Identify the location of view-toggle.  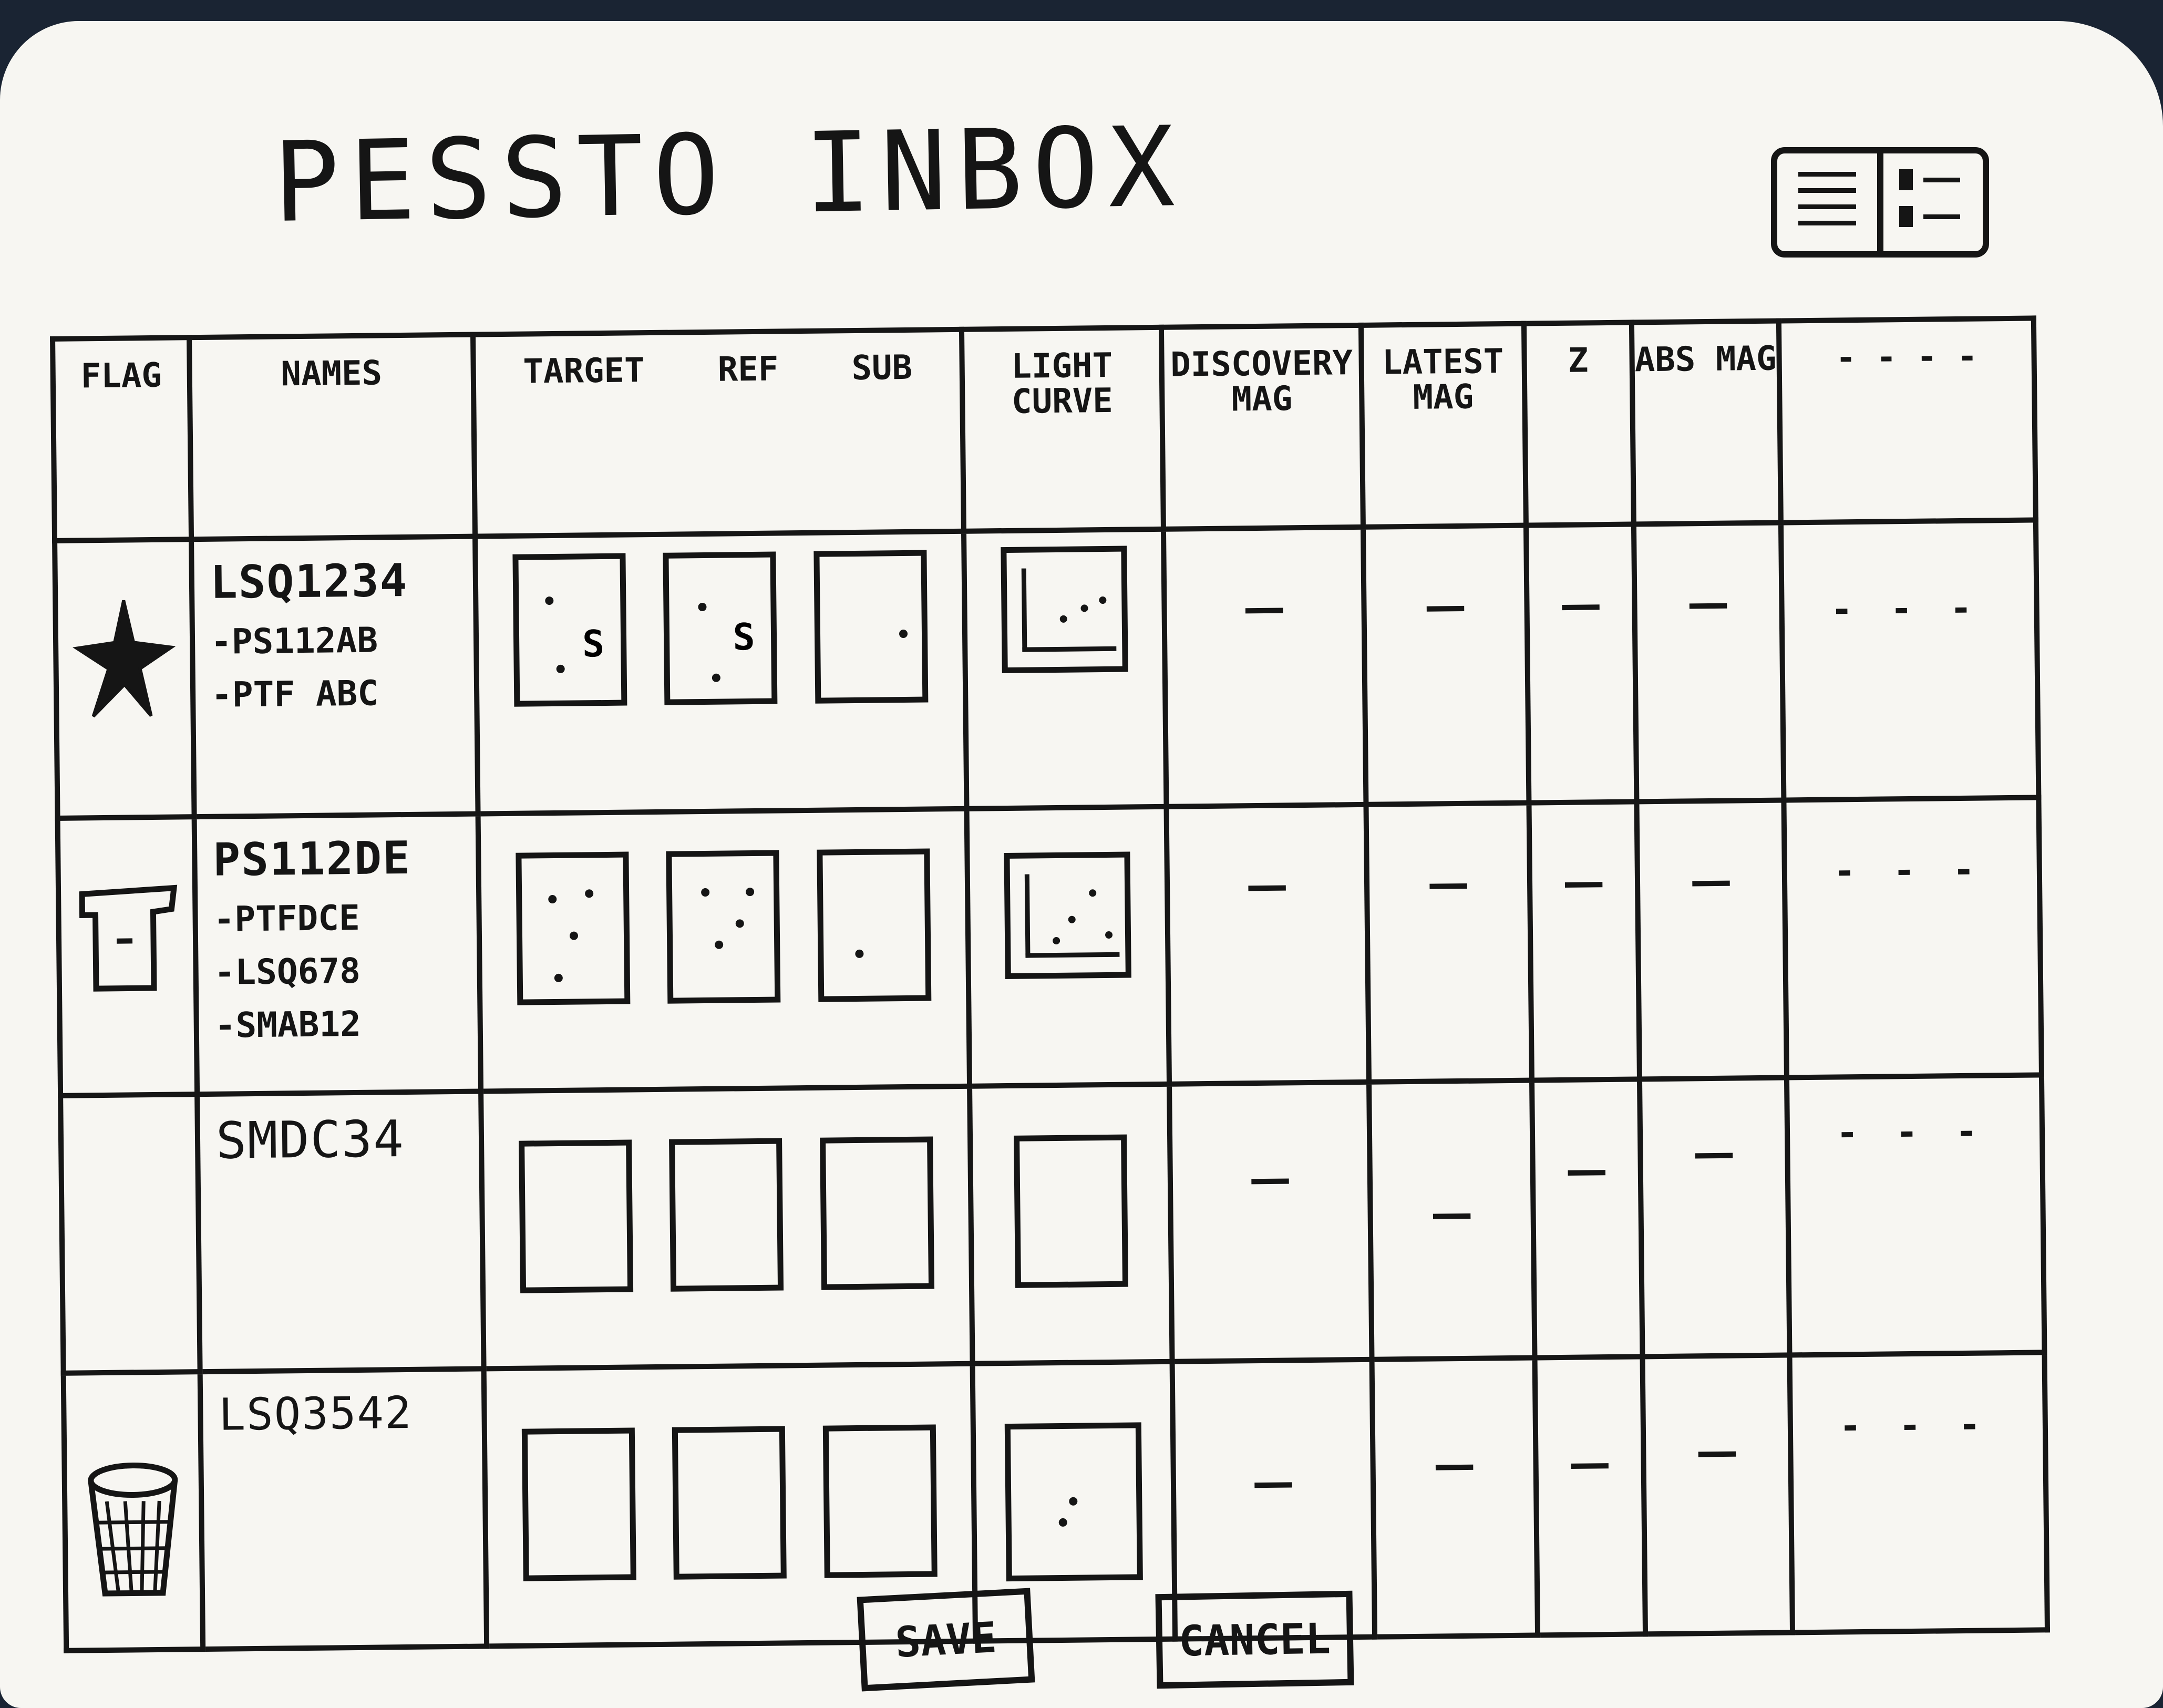
(1880, 202).